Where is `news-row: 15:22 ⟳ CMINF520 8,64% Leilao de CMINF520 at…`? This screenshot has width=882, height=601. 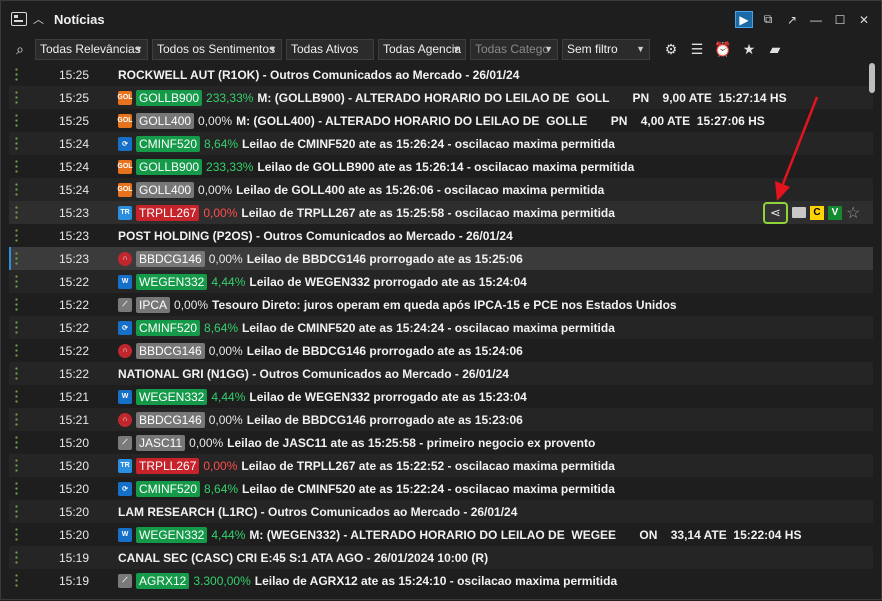 news-row: 15:22 ⟳ CMINF520 8,64% Leilao de CMINF520 at… is located at coordinates (441, 327).